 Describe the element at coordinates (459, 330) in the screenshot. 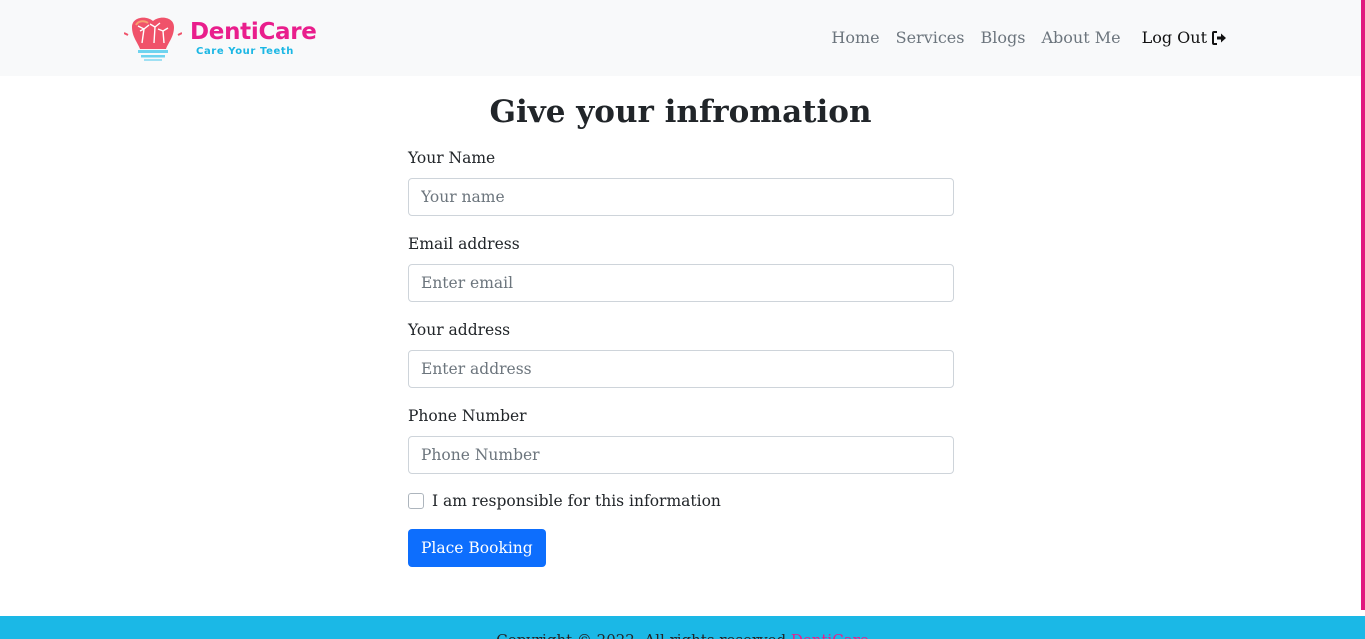

I see `address-label: Your address` at that location.